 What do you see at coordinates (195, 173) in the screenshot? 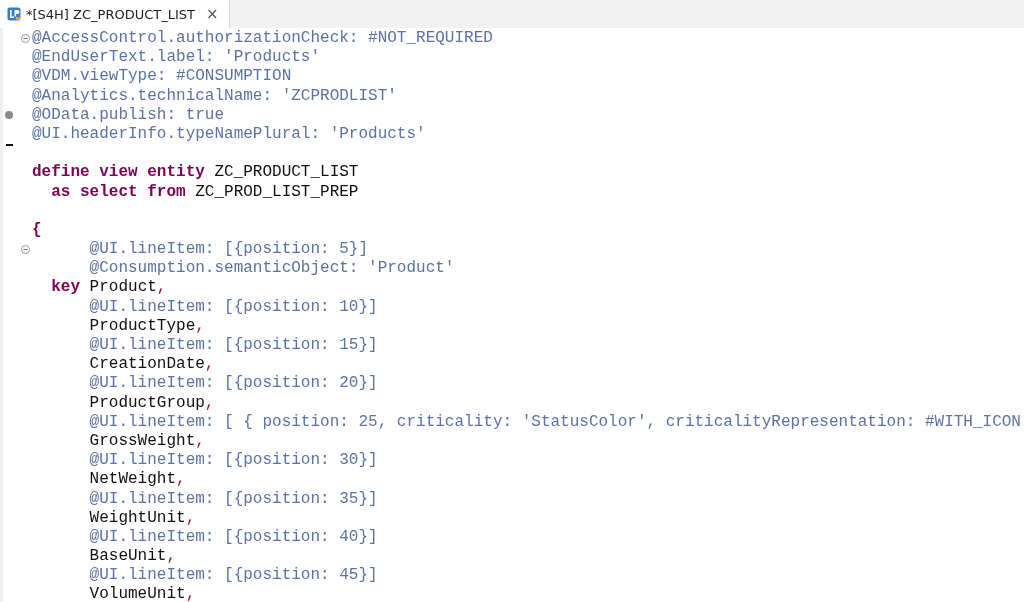
I see `code-line: define view entity ZC_PRODUCT_LIST` at bounding box center [195, 173].